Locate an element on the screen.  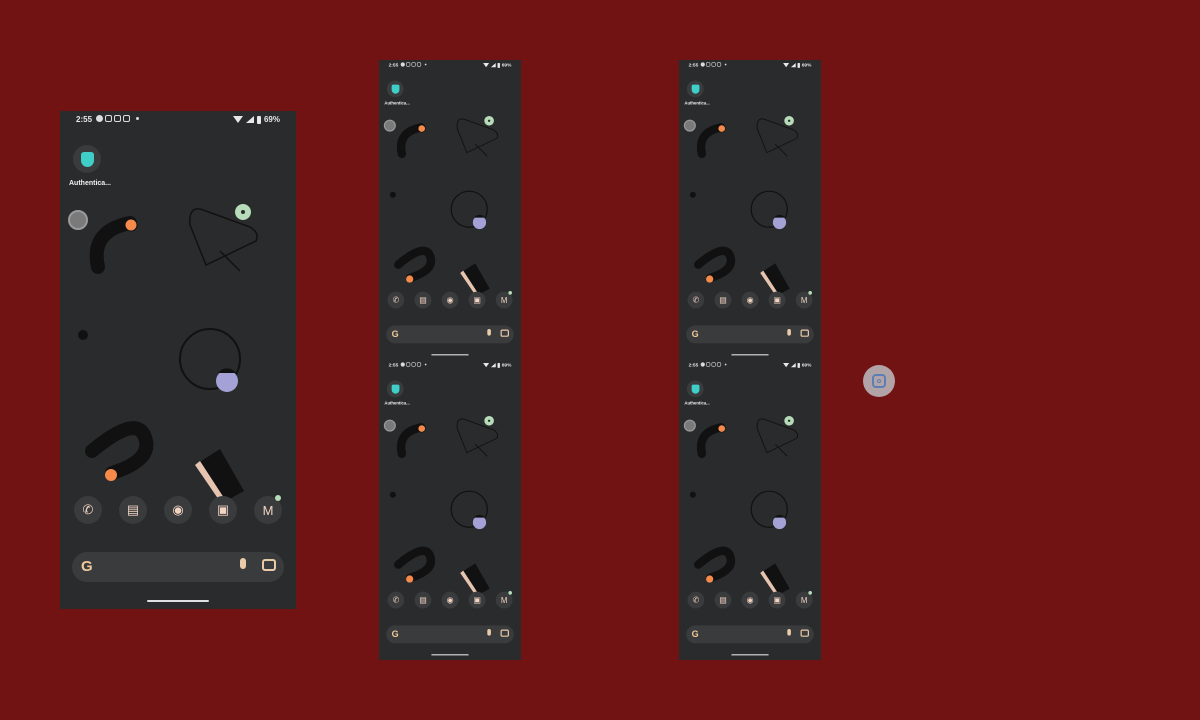
phone-screen-thumb-4: 2:55 69% Authentica... ✆ ▤ ◉ ▣ M G is located at coordinates (750, 510).